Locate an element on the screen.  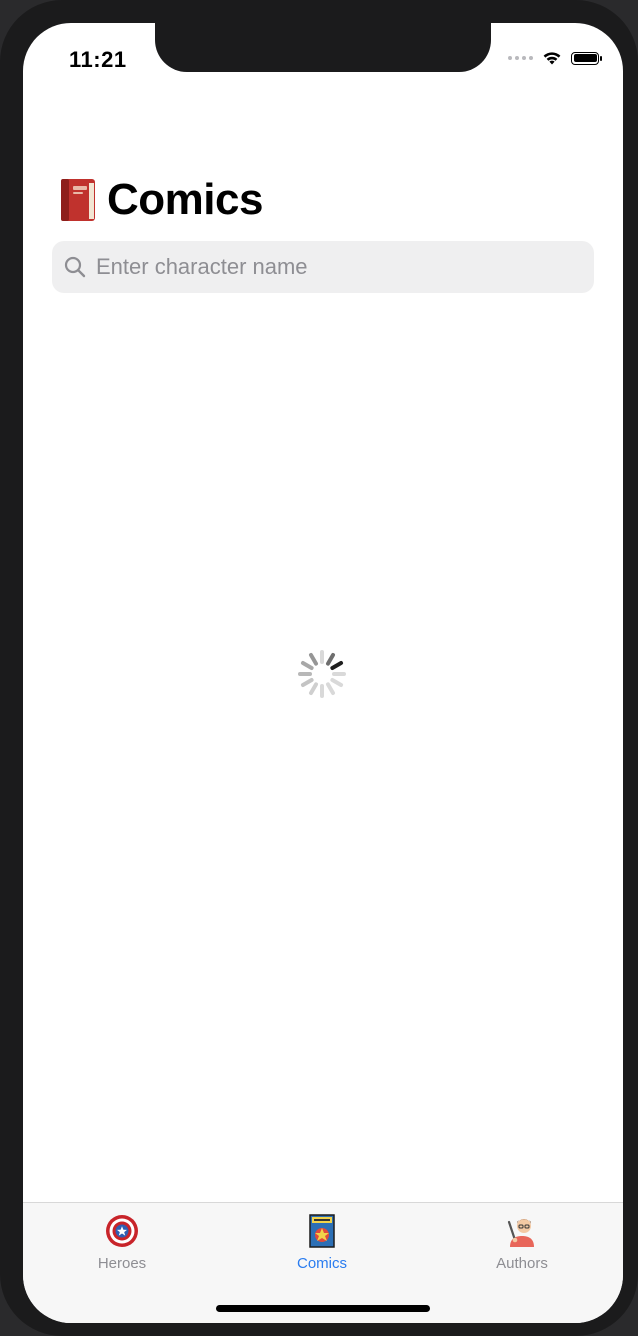
tab-comics: Comics is located at coordinates (322, 1242).